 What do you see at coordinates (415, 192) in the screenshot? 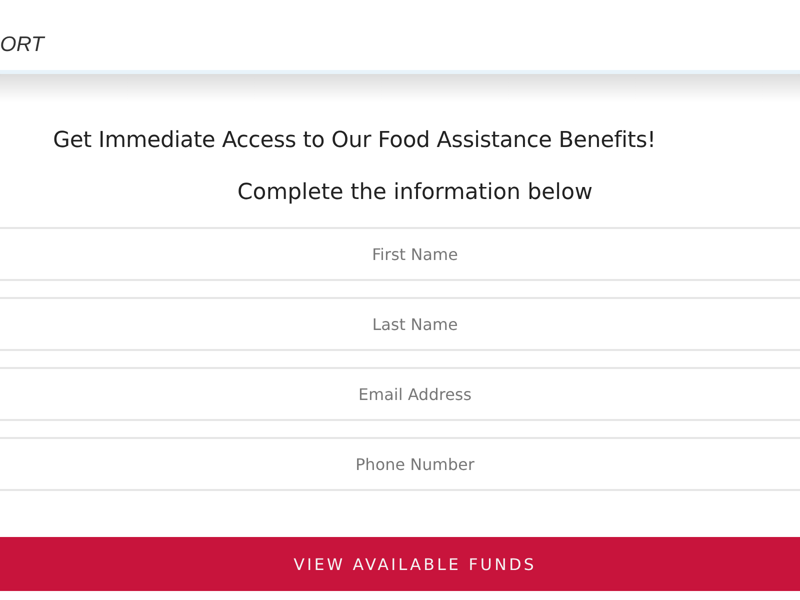
I see `subheadline: Complete the information below` at bounding box center [415, 192].